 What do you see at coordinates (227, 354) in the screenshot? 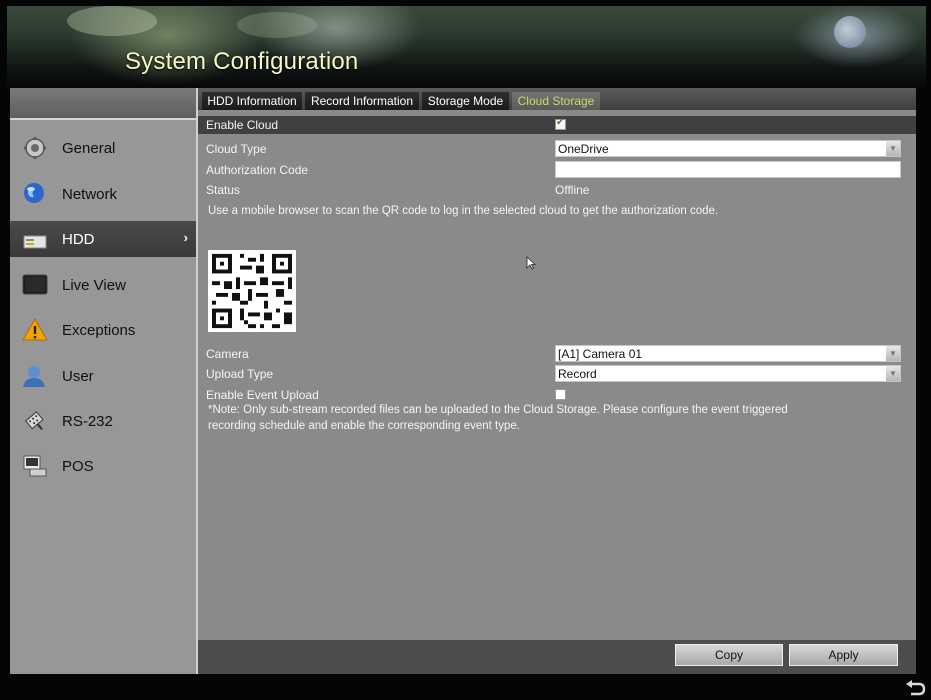
I see `camera-label: Camera` at bounding box center [227, 354].